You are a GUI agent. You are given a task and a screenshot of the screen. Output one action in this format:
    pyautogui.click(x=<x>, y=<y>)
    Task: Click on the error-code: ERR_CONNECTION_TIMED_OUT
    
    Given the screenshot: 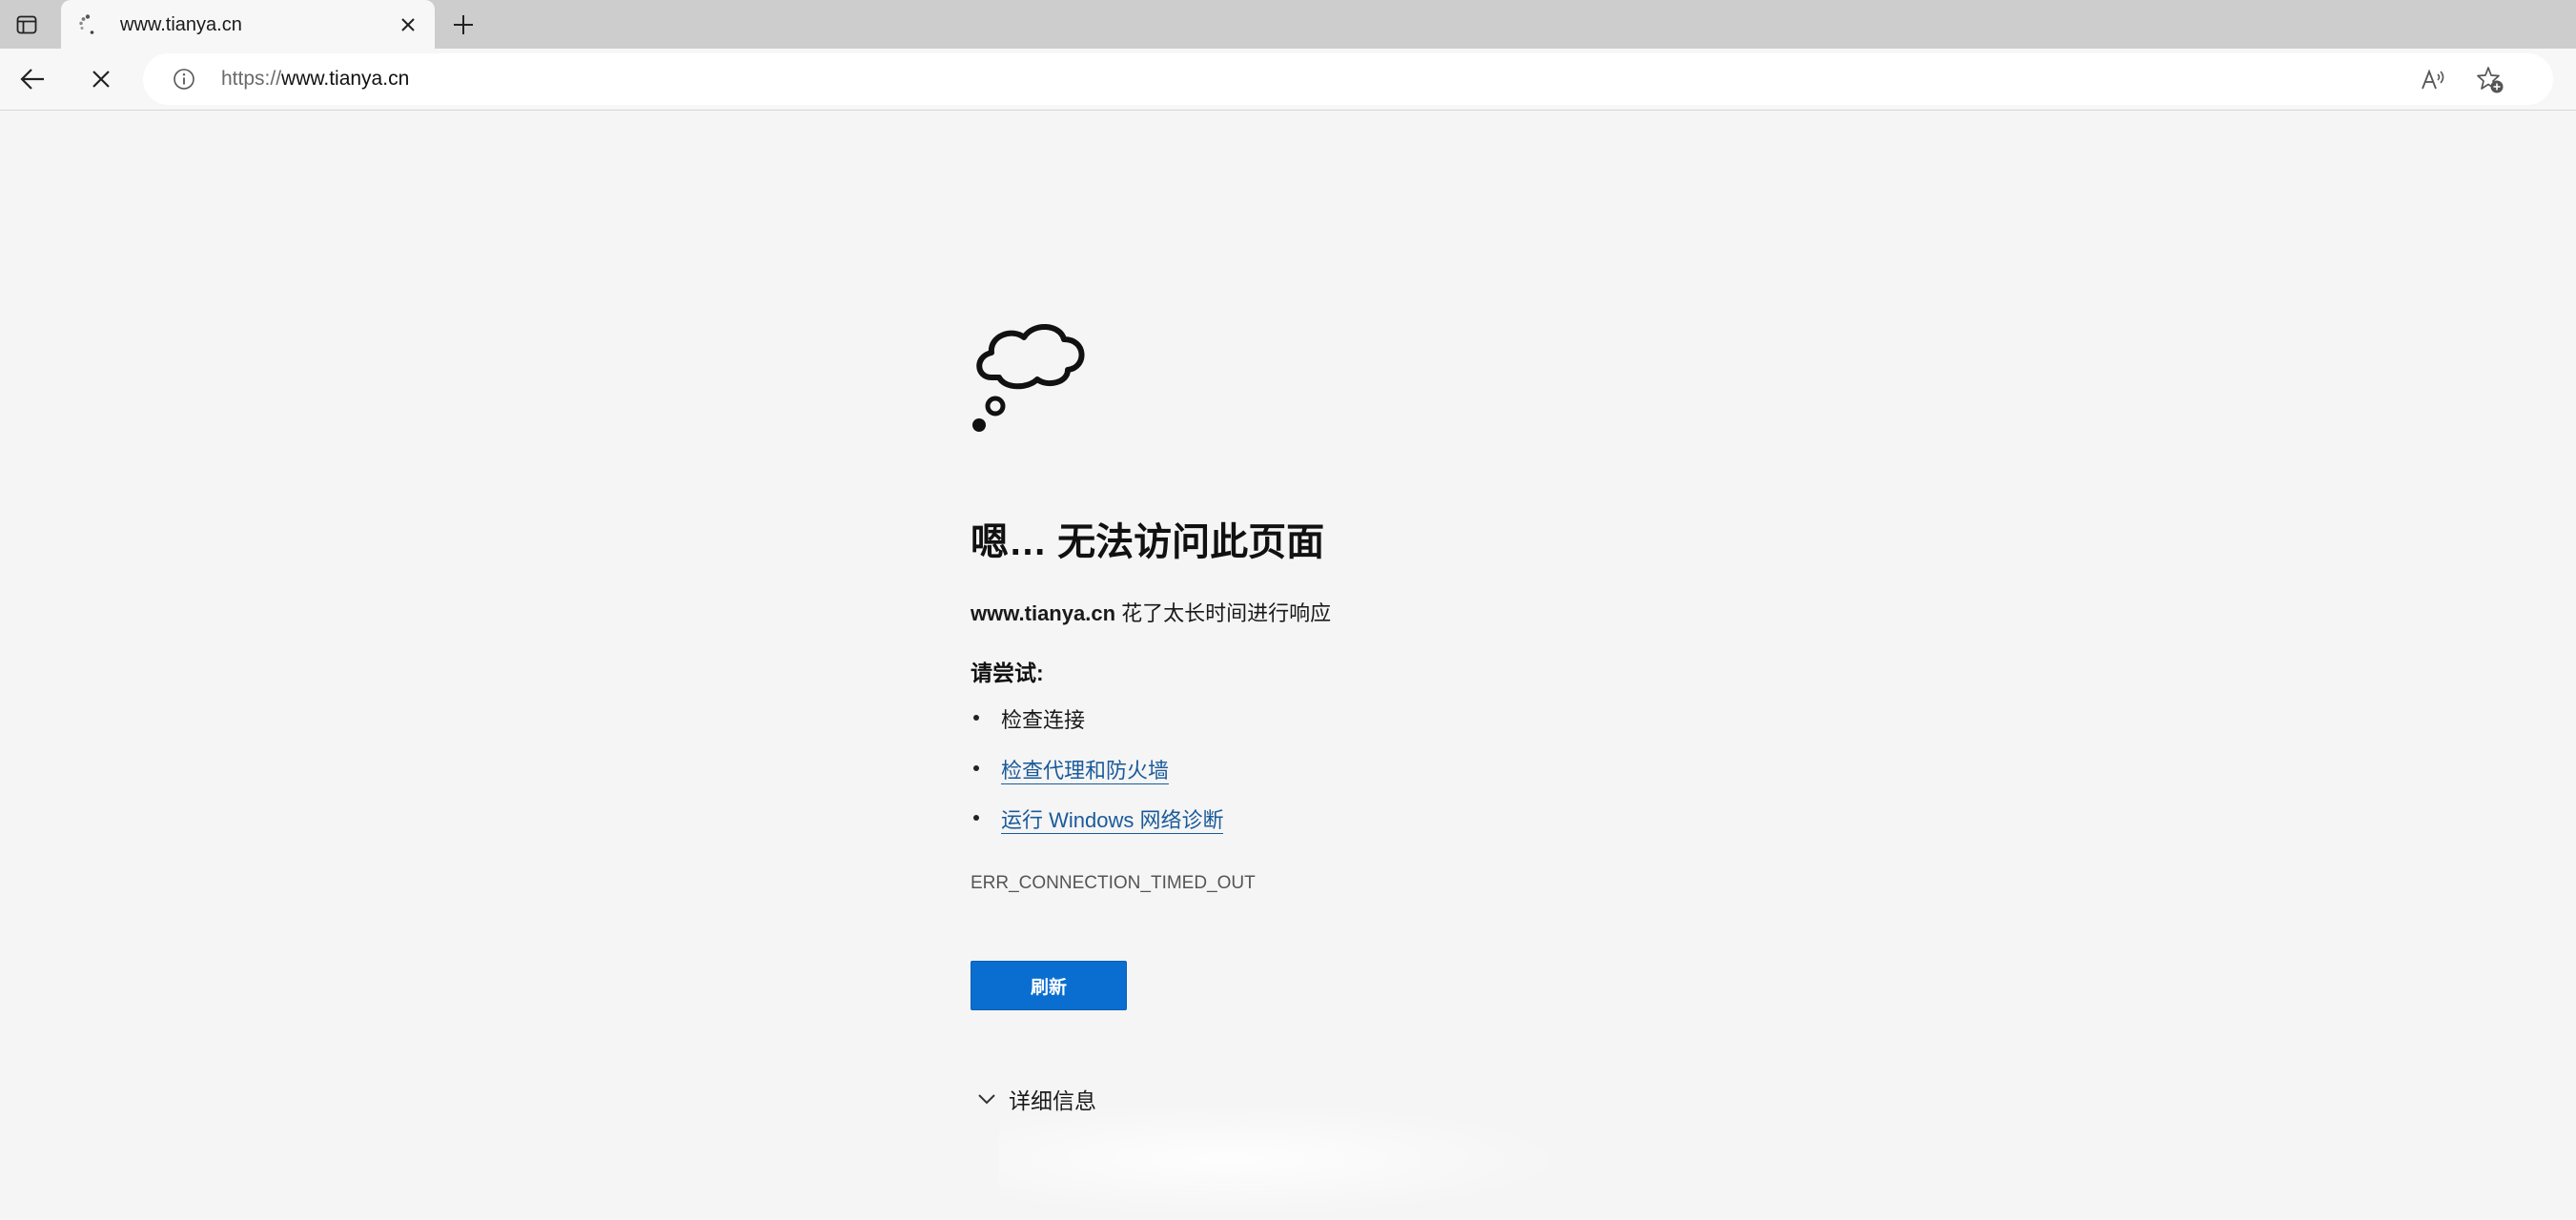 What is the action you would take?
    pyautogui.click(x=1113, y=883)
    